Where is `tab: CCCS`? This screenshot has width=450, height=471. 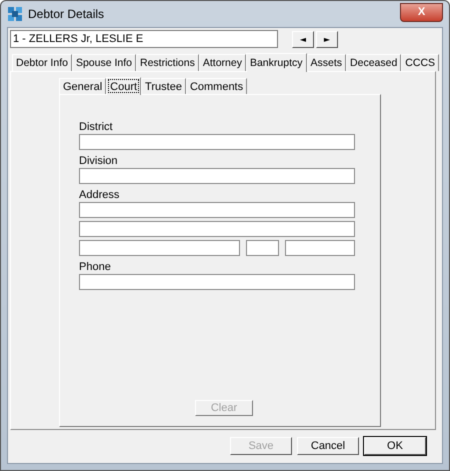 tab: CCCS is located at coordinates (420, 62).